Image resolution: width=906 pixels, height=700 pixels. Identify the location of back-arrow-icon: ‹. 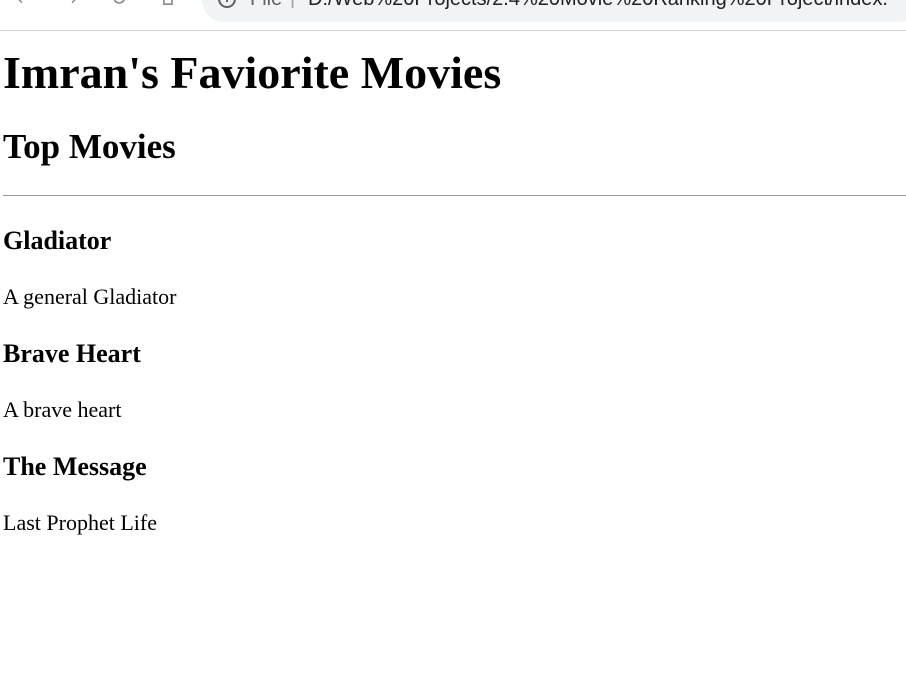
(20, 5).